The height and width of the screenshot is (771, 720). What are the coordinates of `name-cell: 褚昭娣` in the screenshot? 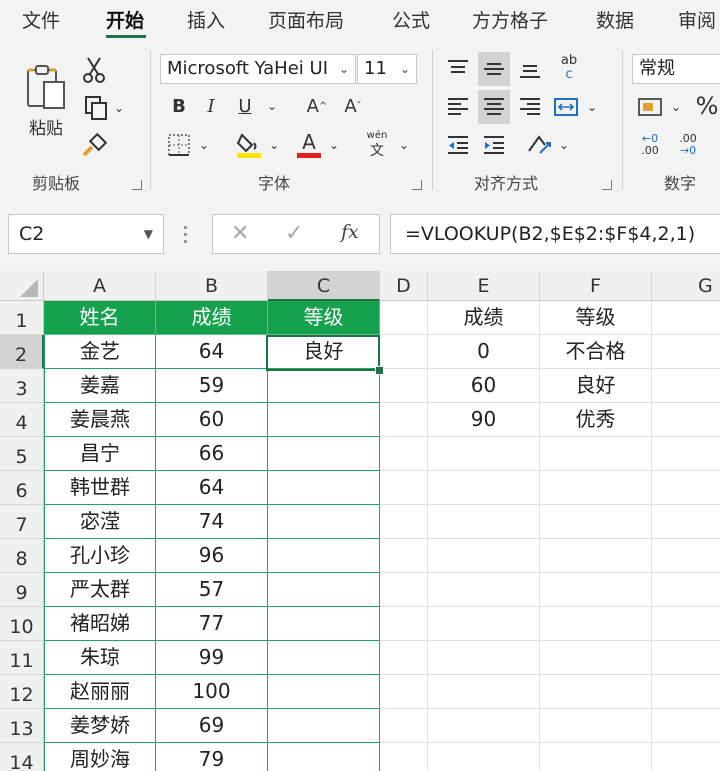 It's located at (100, 624).